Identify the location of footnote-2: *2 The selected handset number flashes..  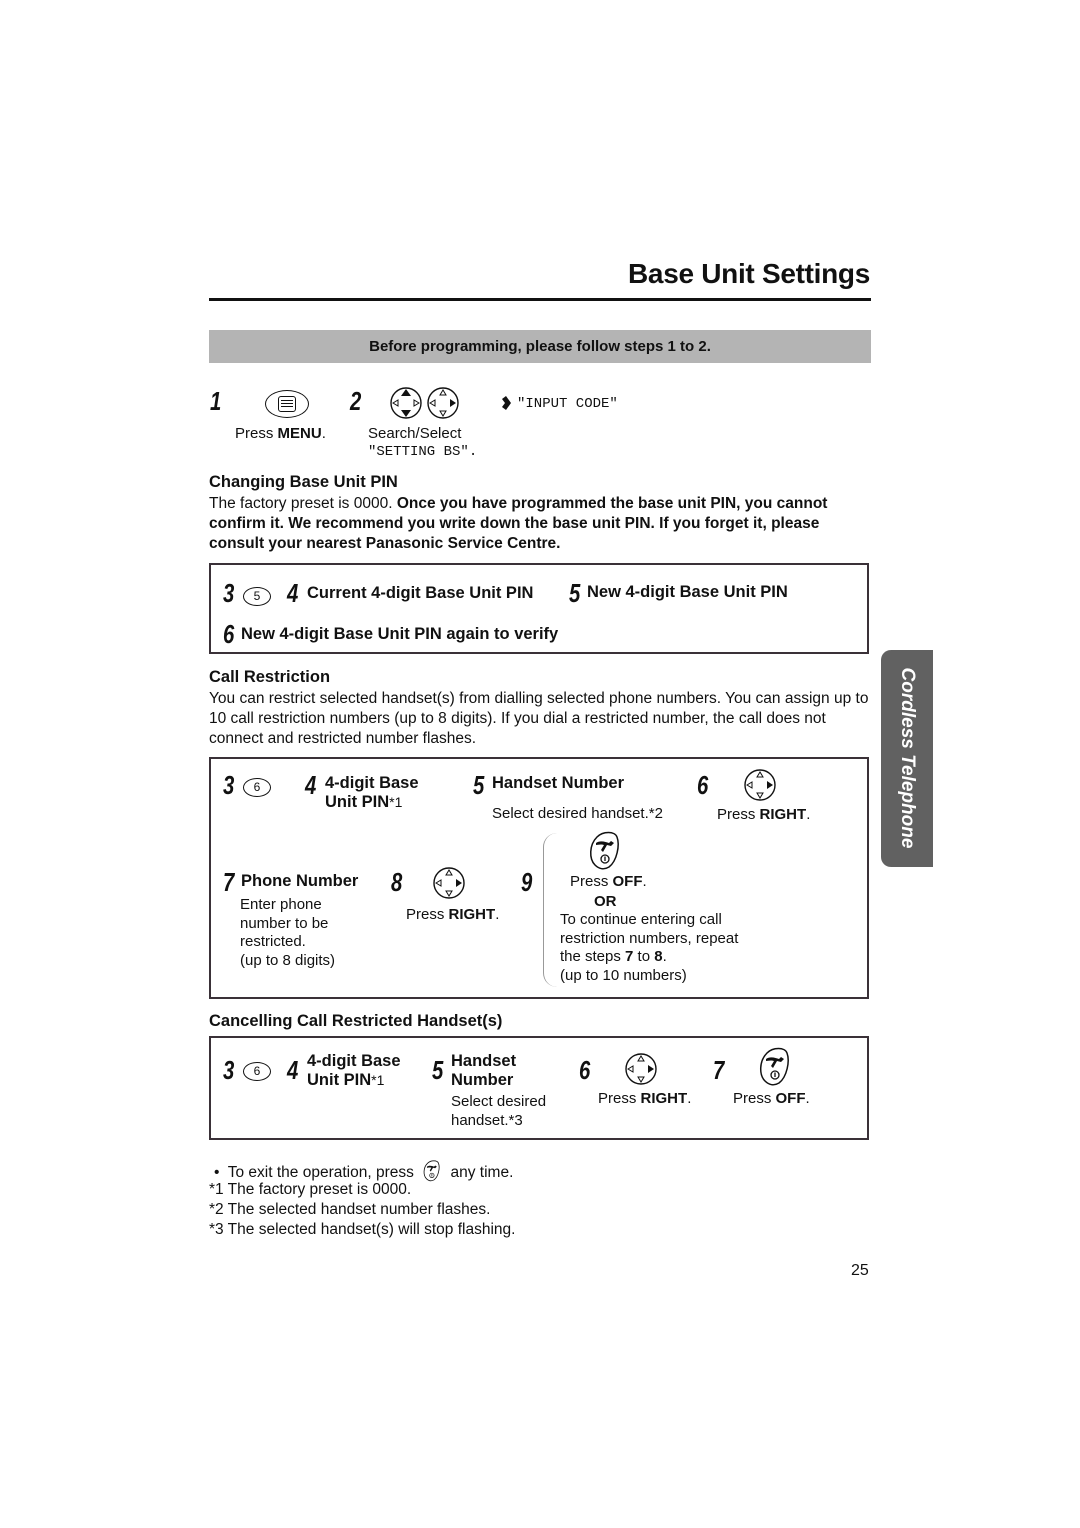
(350, 1209).